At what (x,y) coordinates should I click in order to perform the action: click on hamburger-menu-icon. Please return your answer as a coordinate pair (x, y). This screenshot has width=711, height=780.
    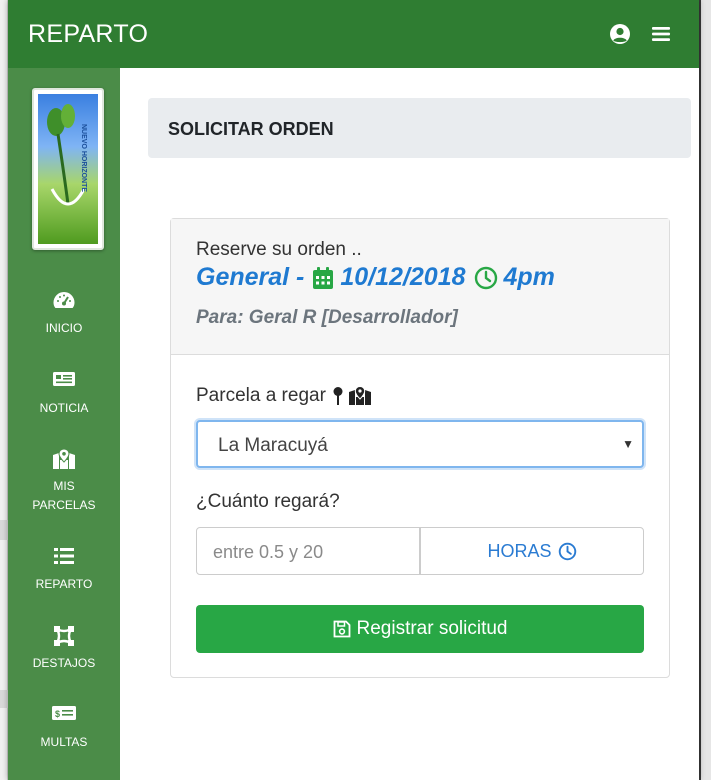
    Looking at the image, I should click on (661, 34).